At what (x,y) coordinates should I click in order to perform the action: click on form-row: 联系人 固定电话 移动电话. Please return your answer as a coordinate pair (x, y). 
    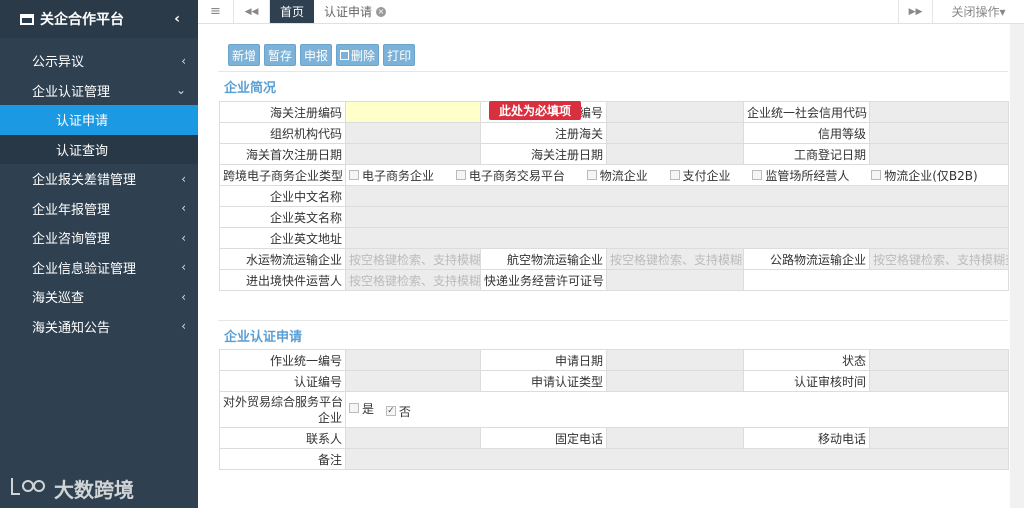
    Looking at the image, I should click on (614, 438).